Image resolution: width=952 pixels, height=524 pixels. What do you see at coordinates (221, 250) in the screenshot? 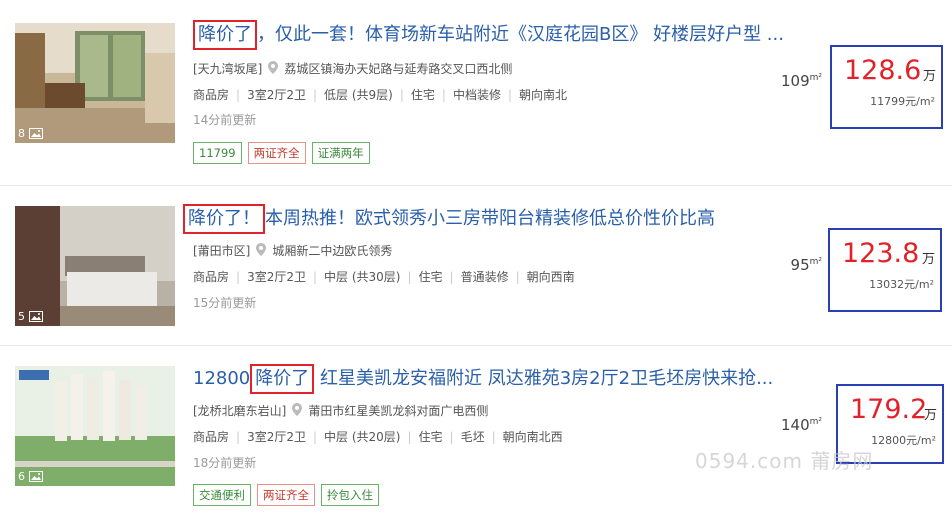
I see `community-link: [莆田市区]` at bounding box center [221, 250].